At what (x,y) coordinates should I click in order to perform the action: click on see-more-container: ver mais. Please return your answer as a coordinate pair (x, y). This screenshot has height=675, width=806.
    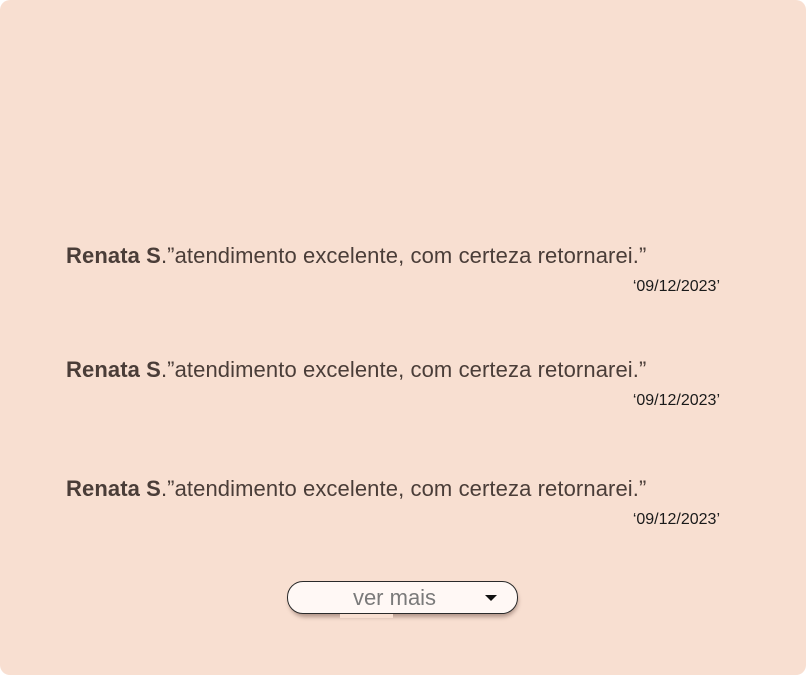
    Looking at the image, I should click on (402, 599).